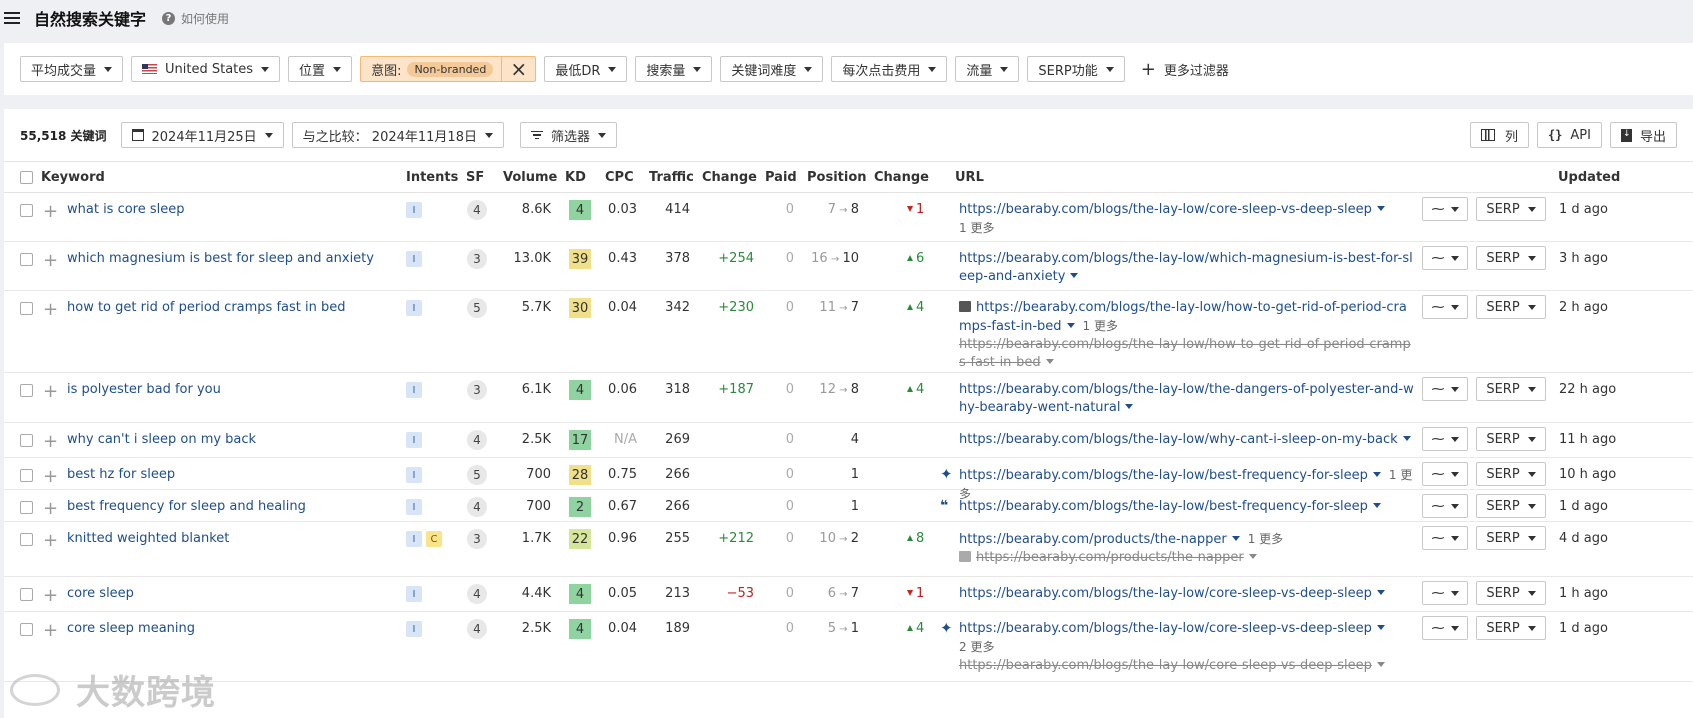 The width and height of the screenshot is (1693, 718). Describe the element at coordinates (432, 177) in the screenshot. I see `col-intents: Intents` at that location.